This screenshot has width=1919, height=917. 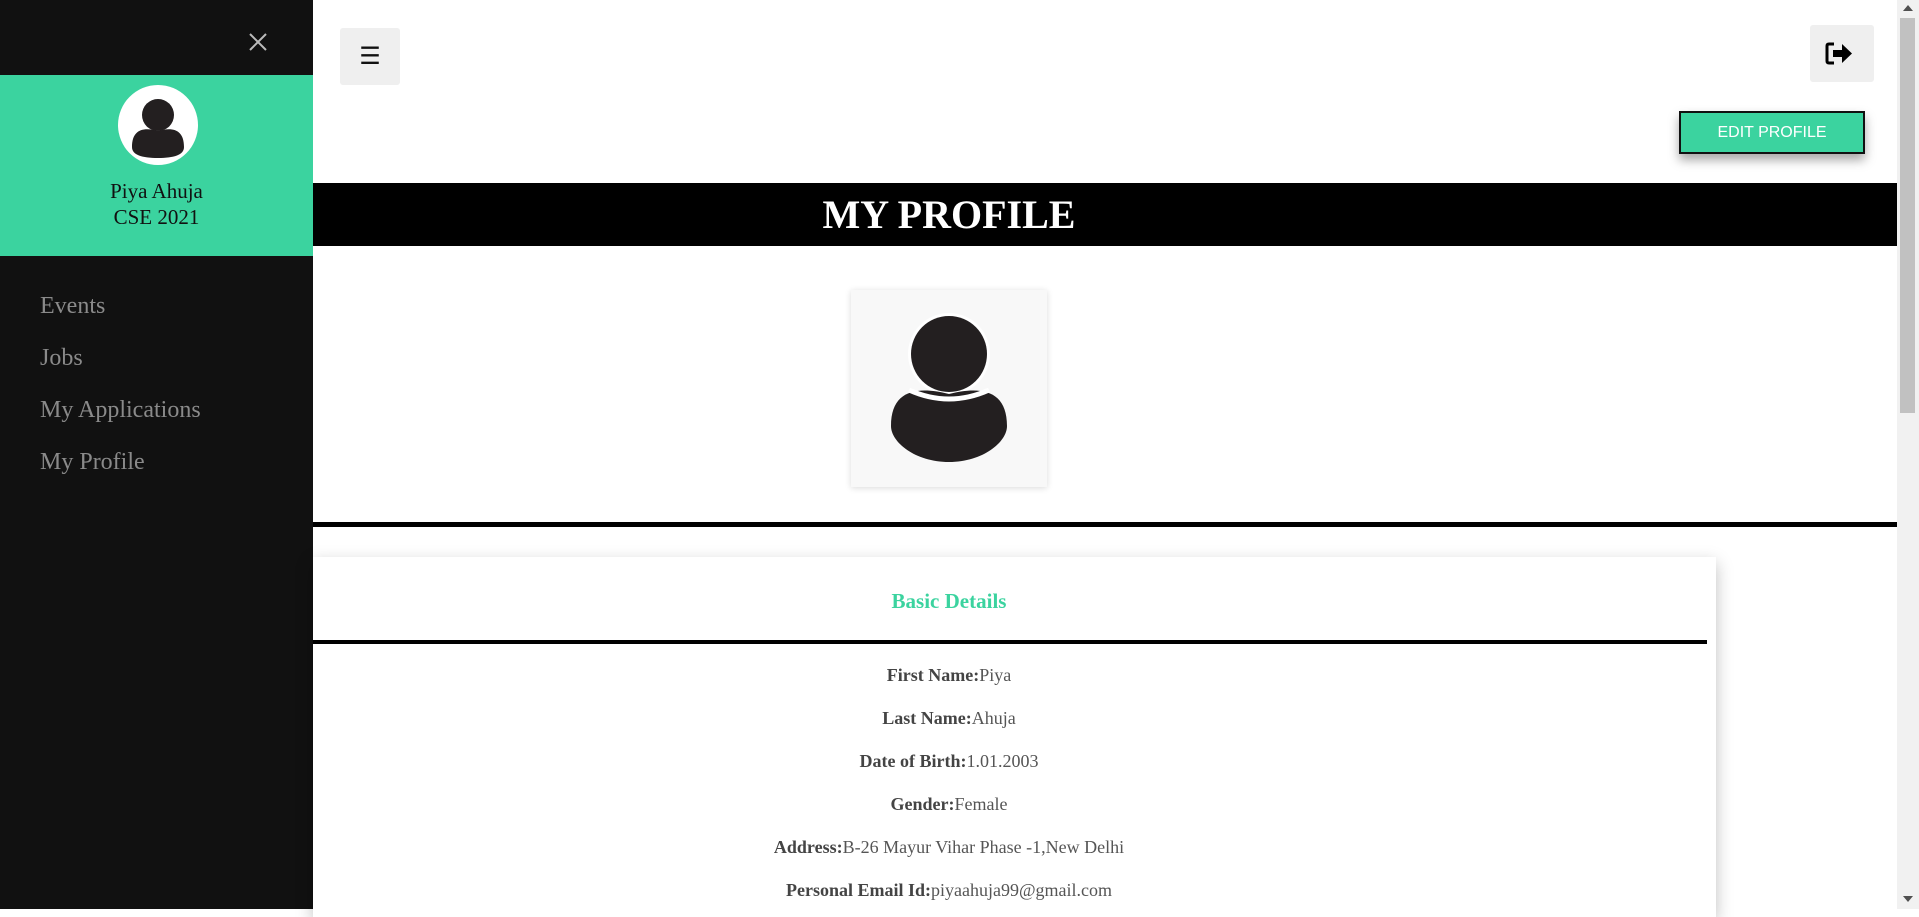 I want to click on avatar, so click(x=158, y=125).